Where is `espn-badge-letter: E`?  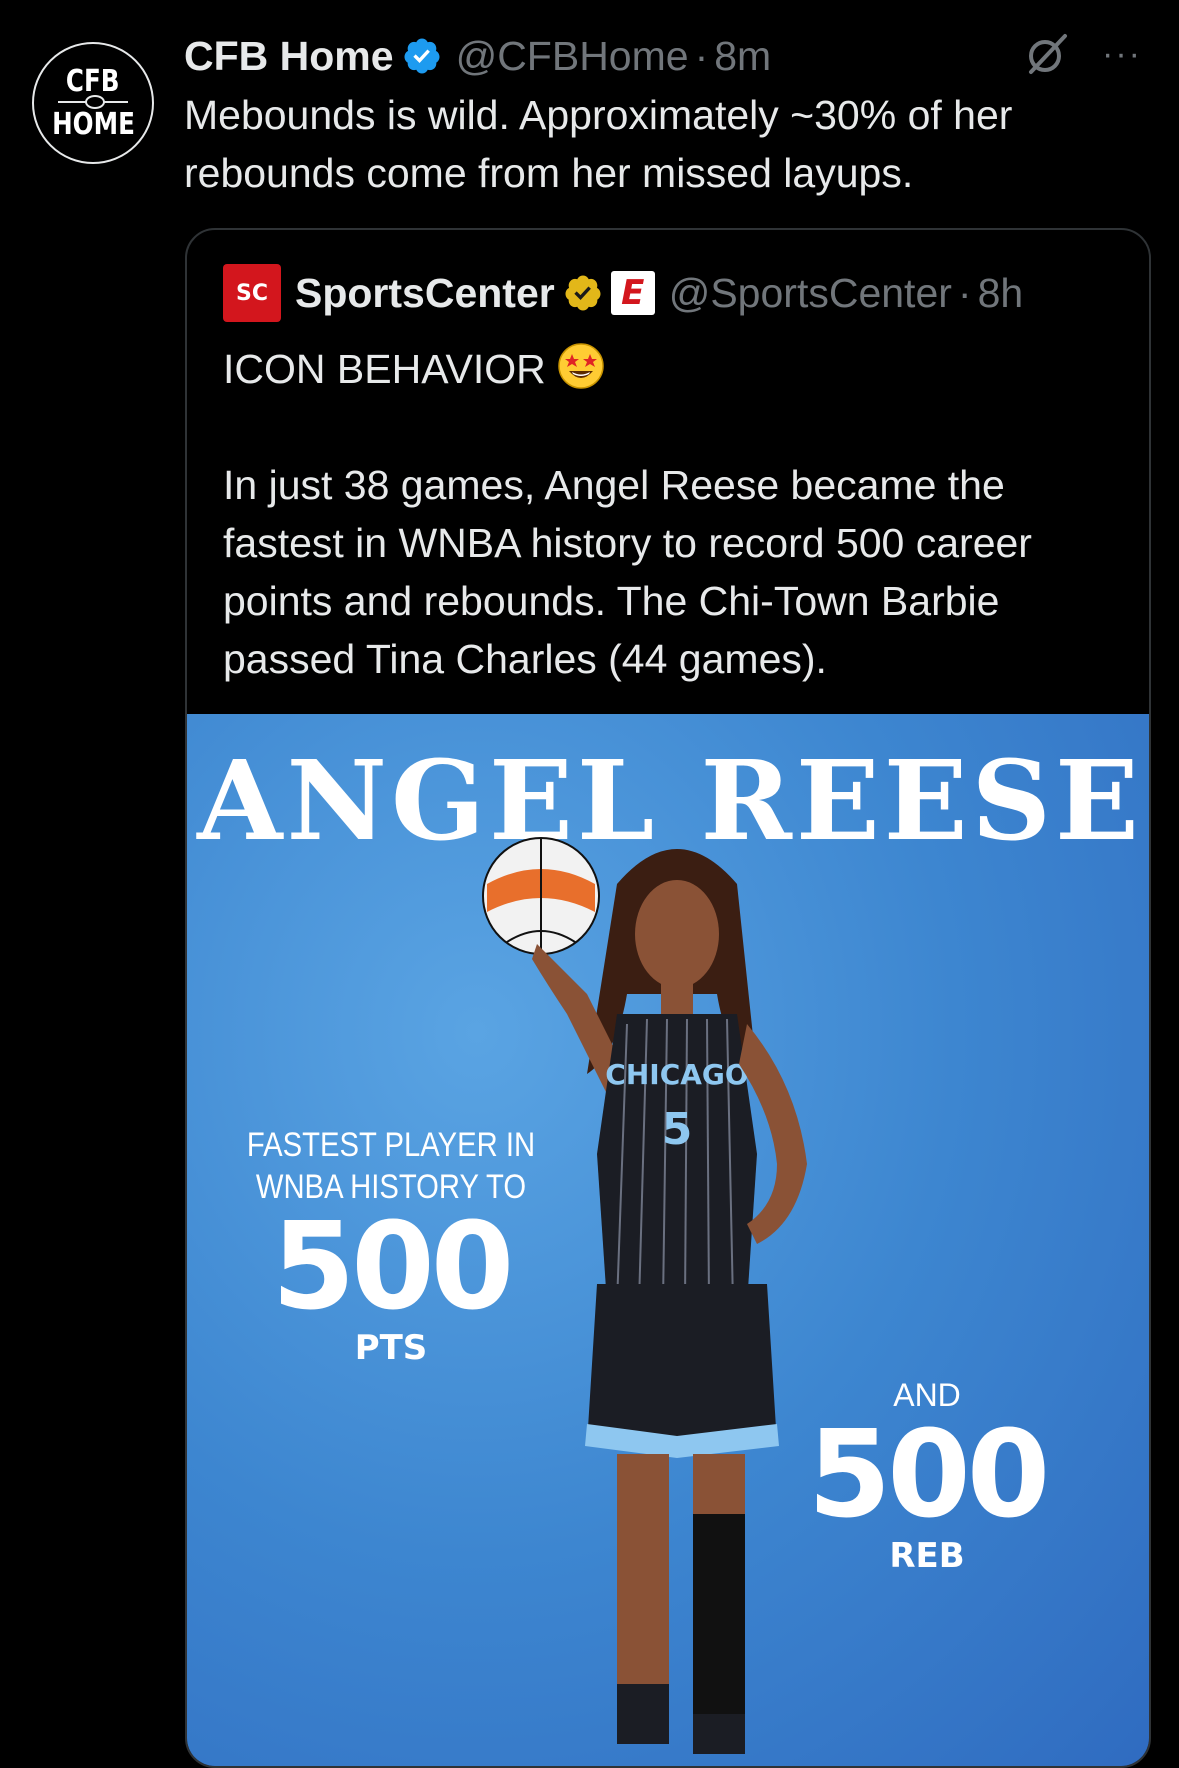 espn-badge-letter: E is located at coordinates (633, 293).